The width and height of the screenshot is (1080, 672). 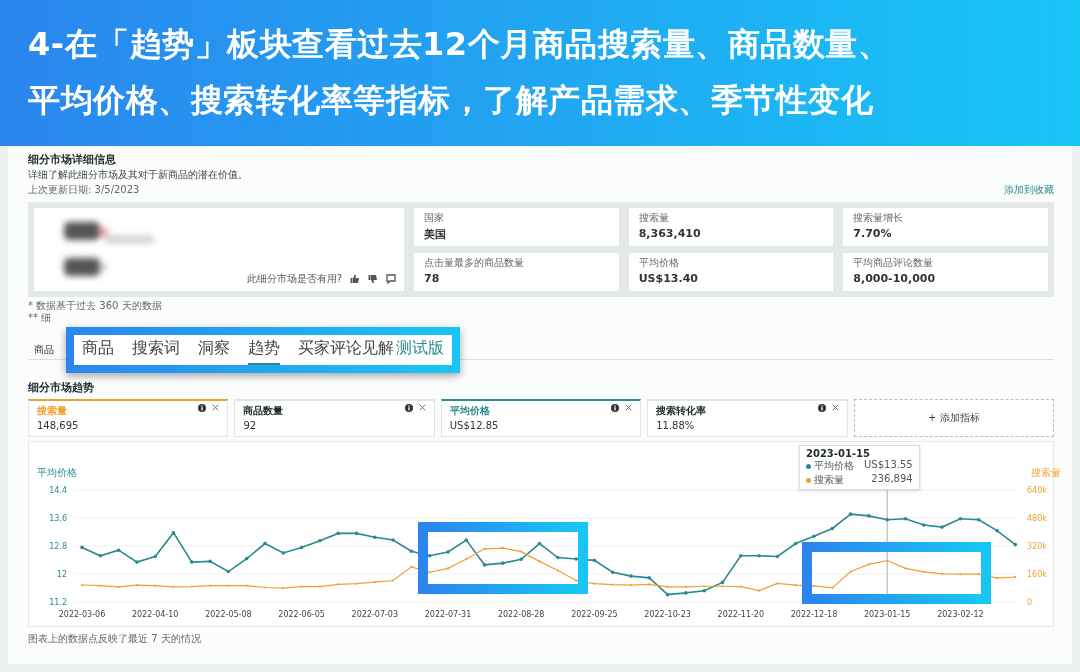 I want to click on metric-value: 11.88%, so click(x=676, y=425).